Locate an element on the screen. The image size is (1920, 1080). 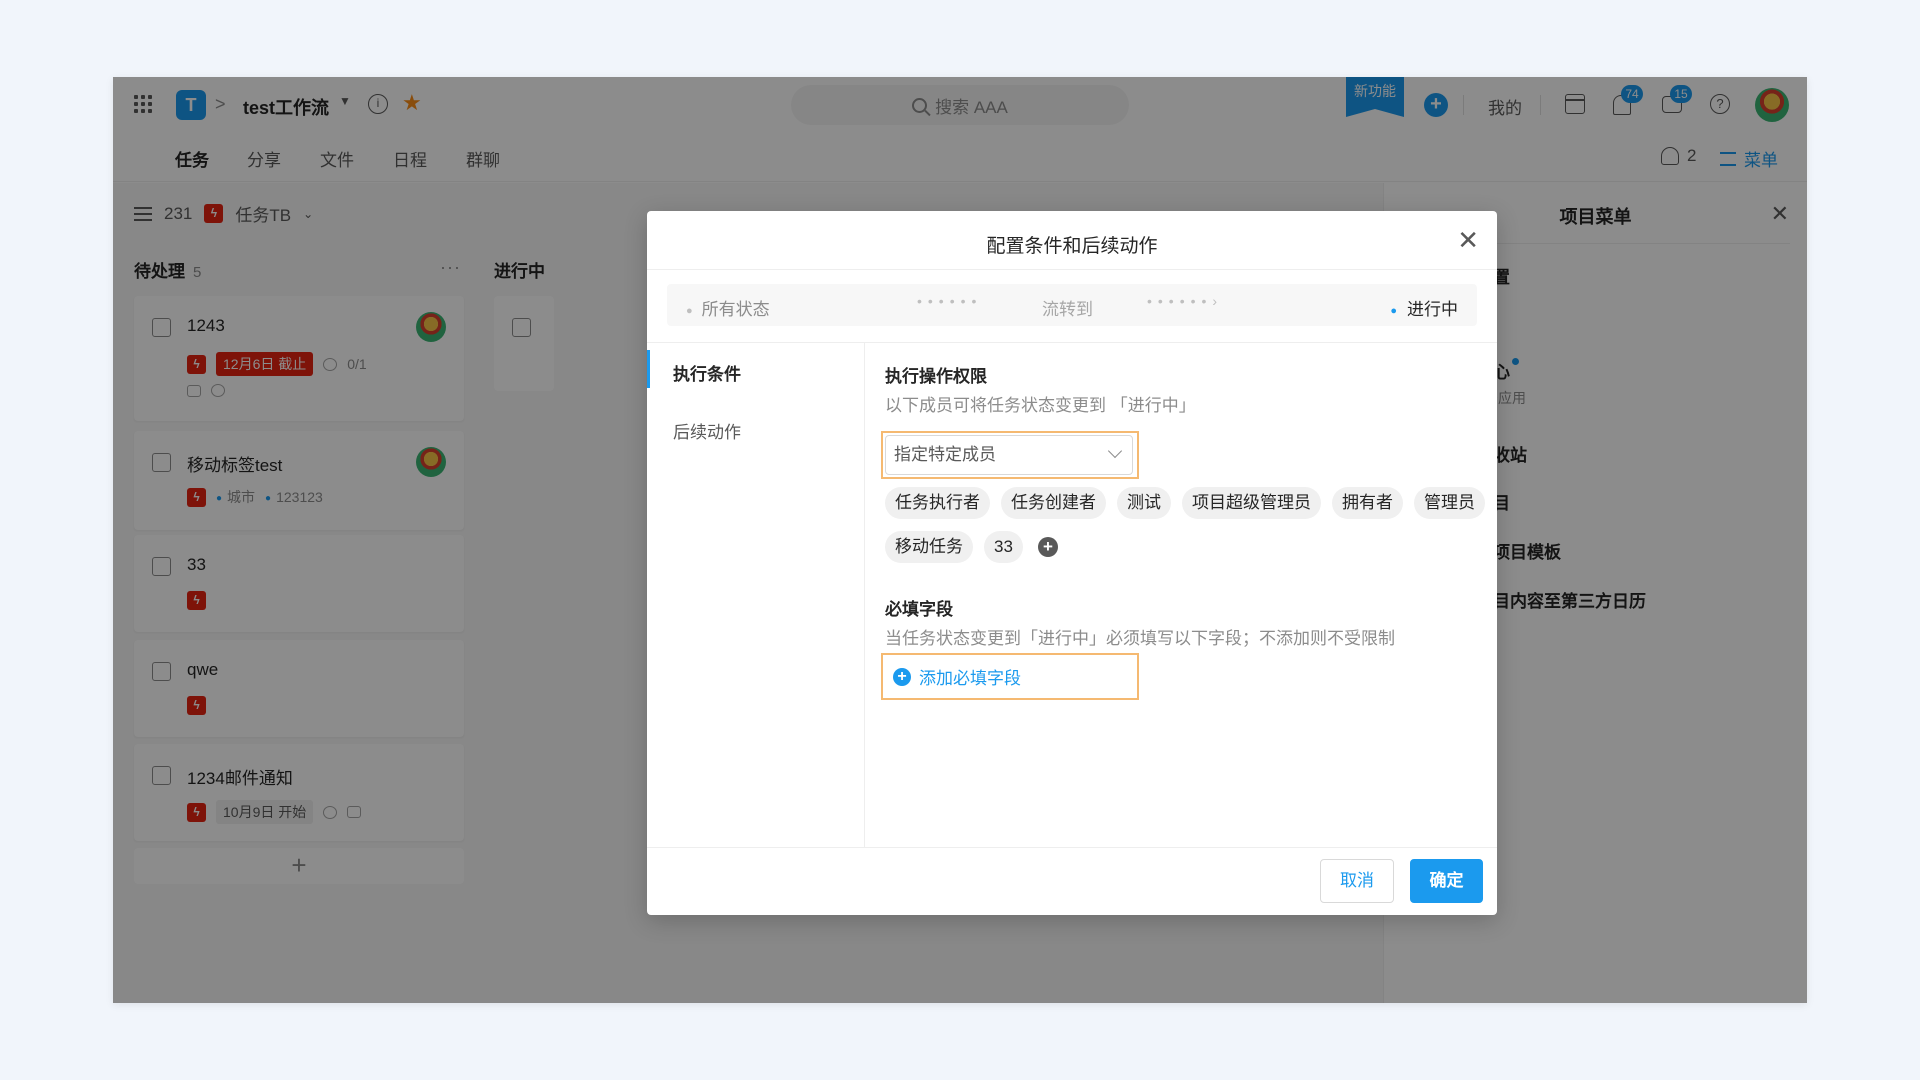
select-value: 指定特定成员 is located at coordinates (945, 454).